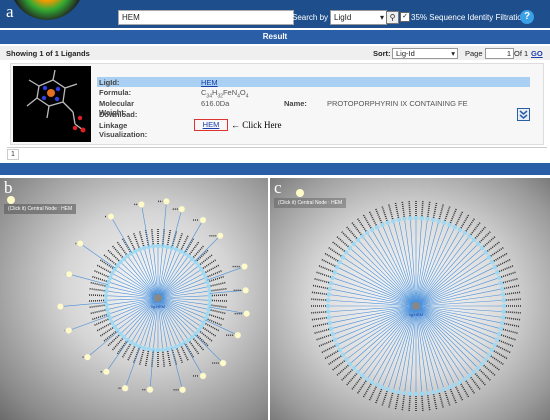 The width and height of the screenshot is (550, 420). I want to click on download-arrow-icon, so click(523, 114).